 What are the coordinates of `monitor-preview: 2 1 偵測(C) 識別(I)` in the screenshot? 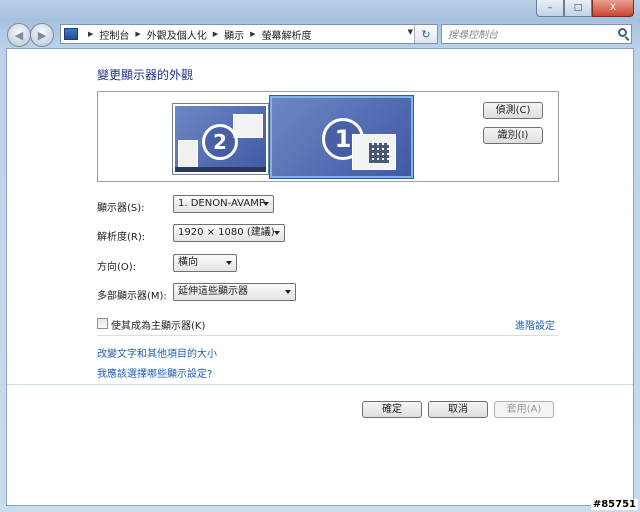 It's located at (328, 136).